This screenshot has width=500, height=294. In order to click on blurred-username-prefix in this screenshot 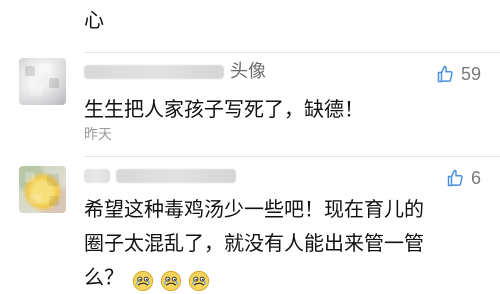, I will do `click(97, 176)`.